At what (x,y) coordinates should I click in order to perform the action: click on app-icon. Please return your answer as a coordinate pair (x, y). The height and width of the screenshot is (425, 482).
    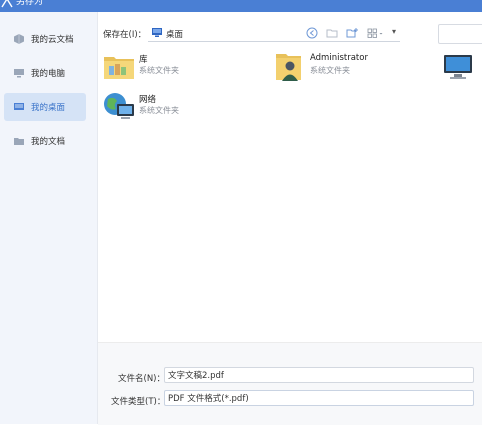
    Looking at the image, I should click on (7, 4).